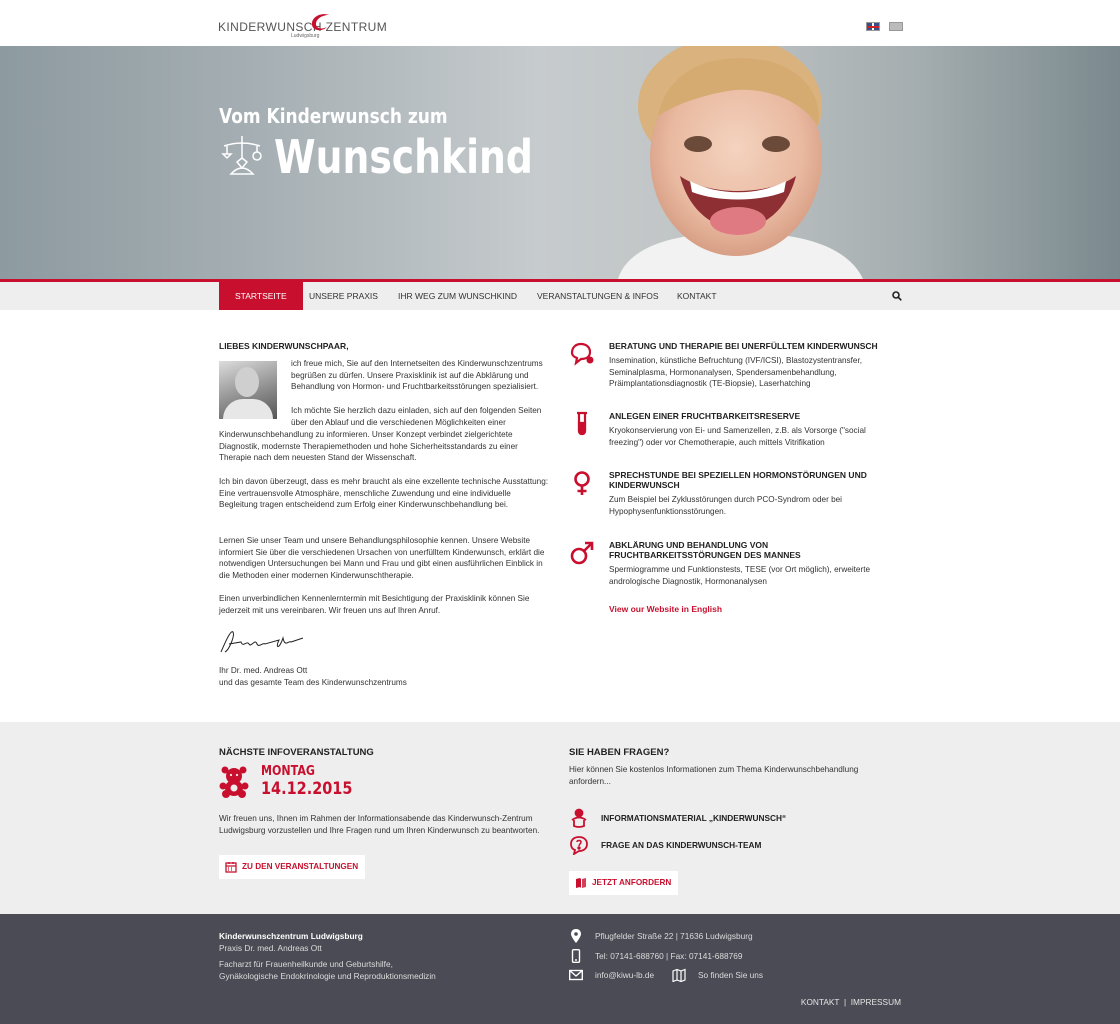  I want to click on request-button: JETZT ANFORDERN, so click(624, 883).